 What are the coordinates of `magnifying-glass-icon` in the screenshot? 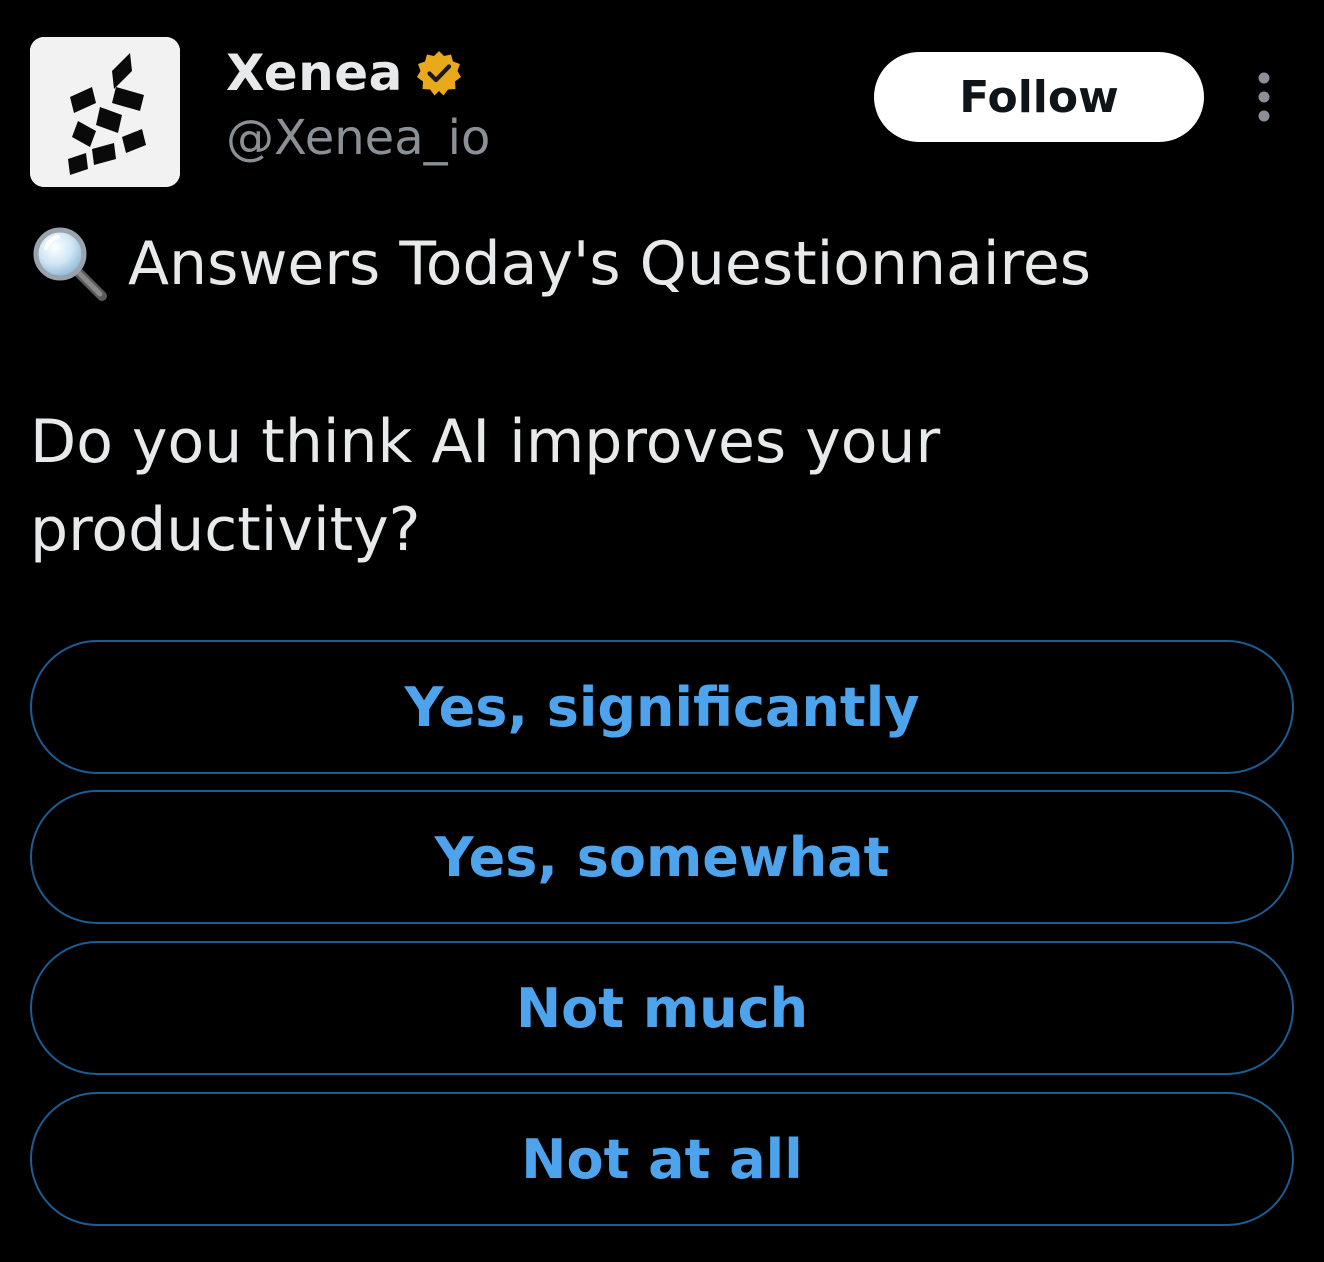 It's located at (70, 264).